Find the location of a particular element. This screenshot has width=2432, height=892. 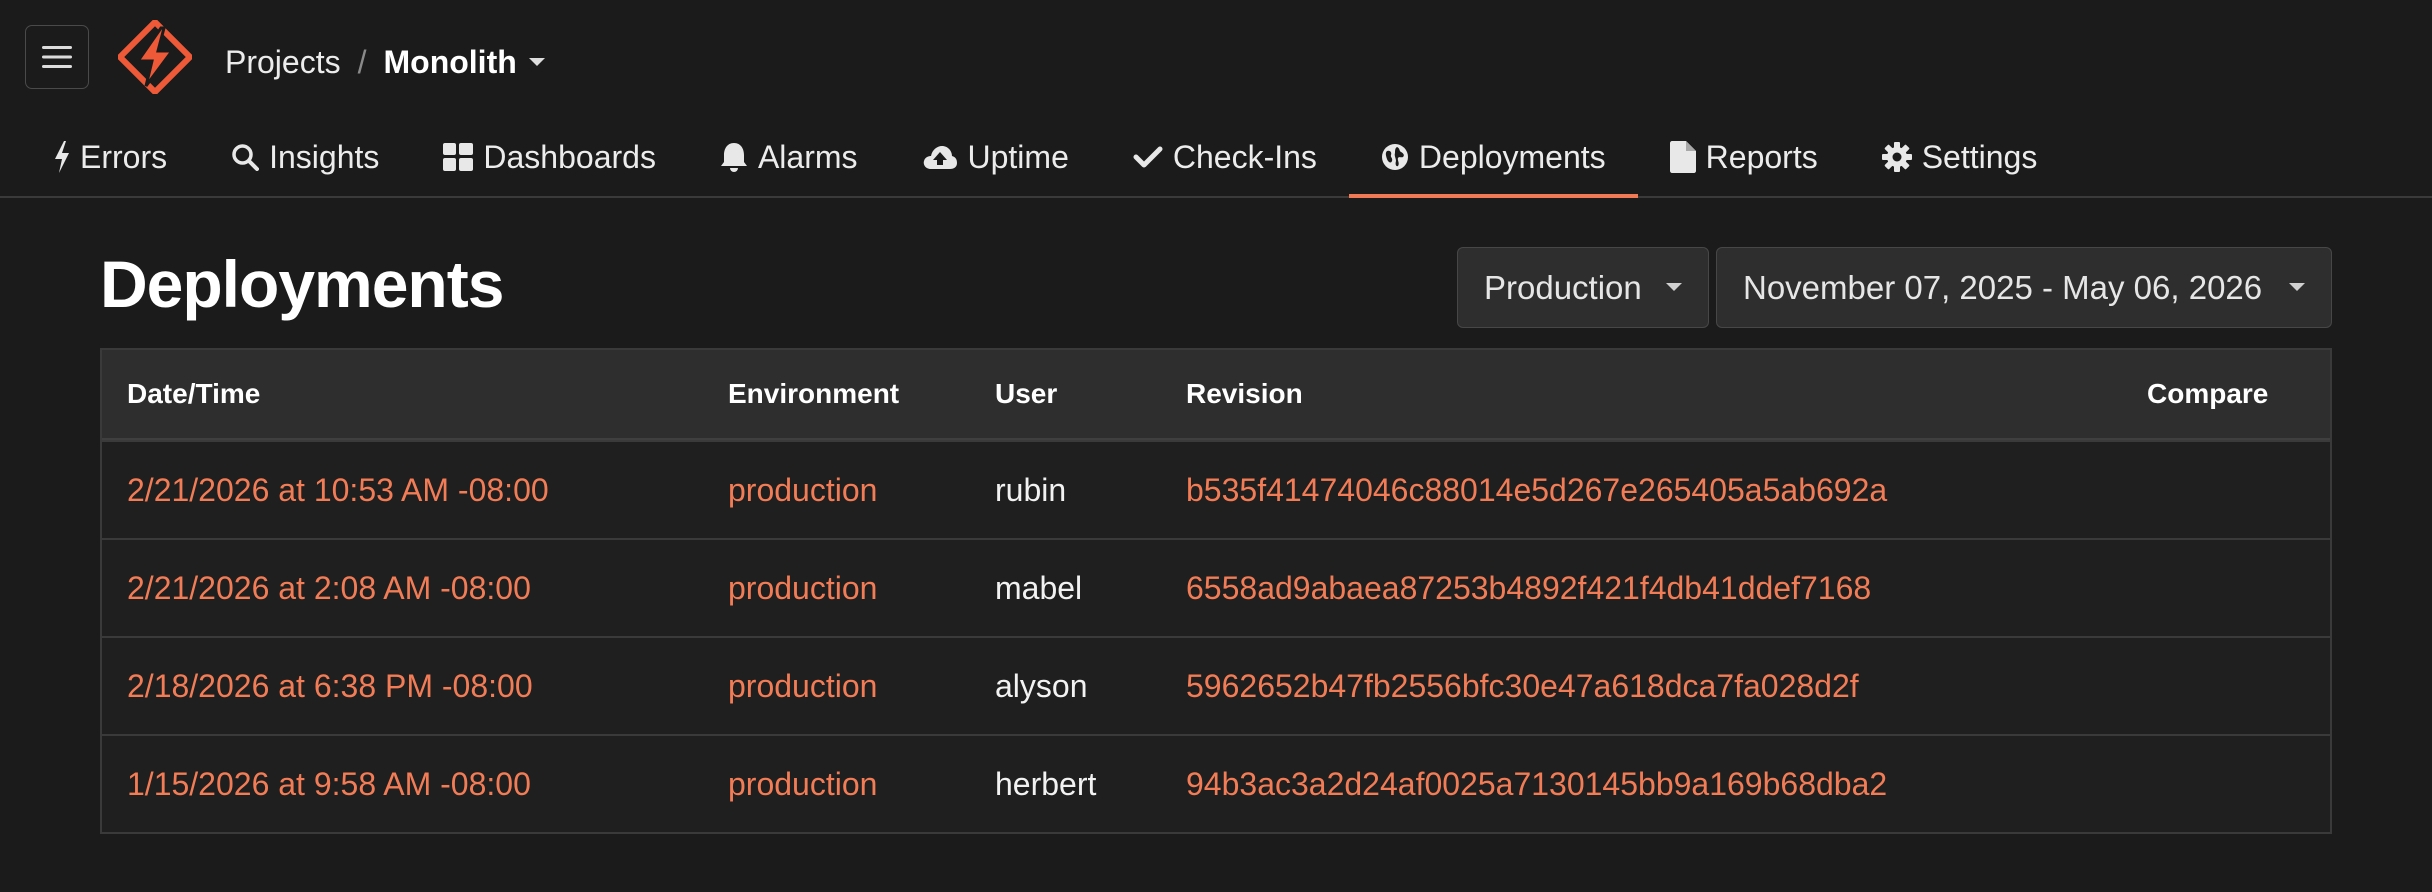

tab-uptime: Uptime is located at coordinates (995, 157).